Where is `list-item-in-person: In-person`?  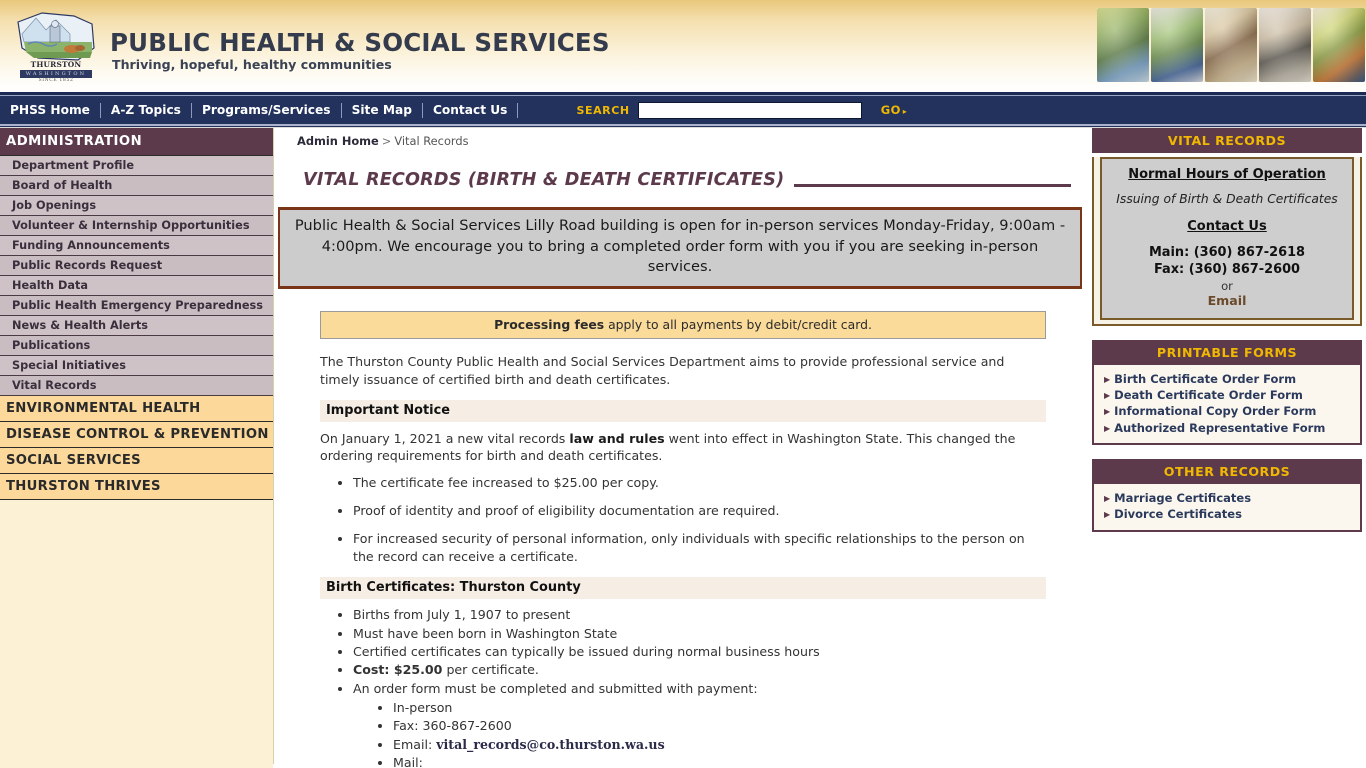
list-item-in-person: In-person is located at coordinates (714, 707).